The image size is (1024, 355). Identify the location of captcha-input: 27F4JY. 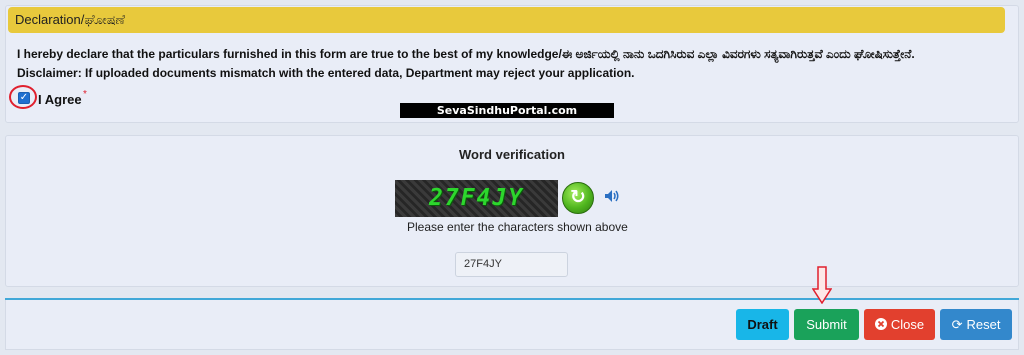
(511, 264).